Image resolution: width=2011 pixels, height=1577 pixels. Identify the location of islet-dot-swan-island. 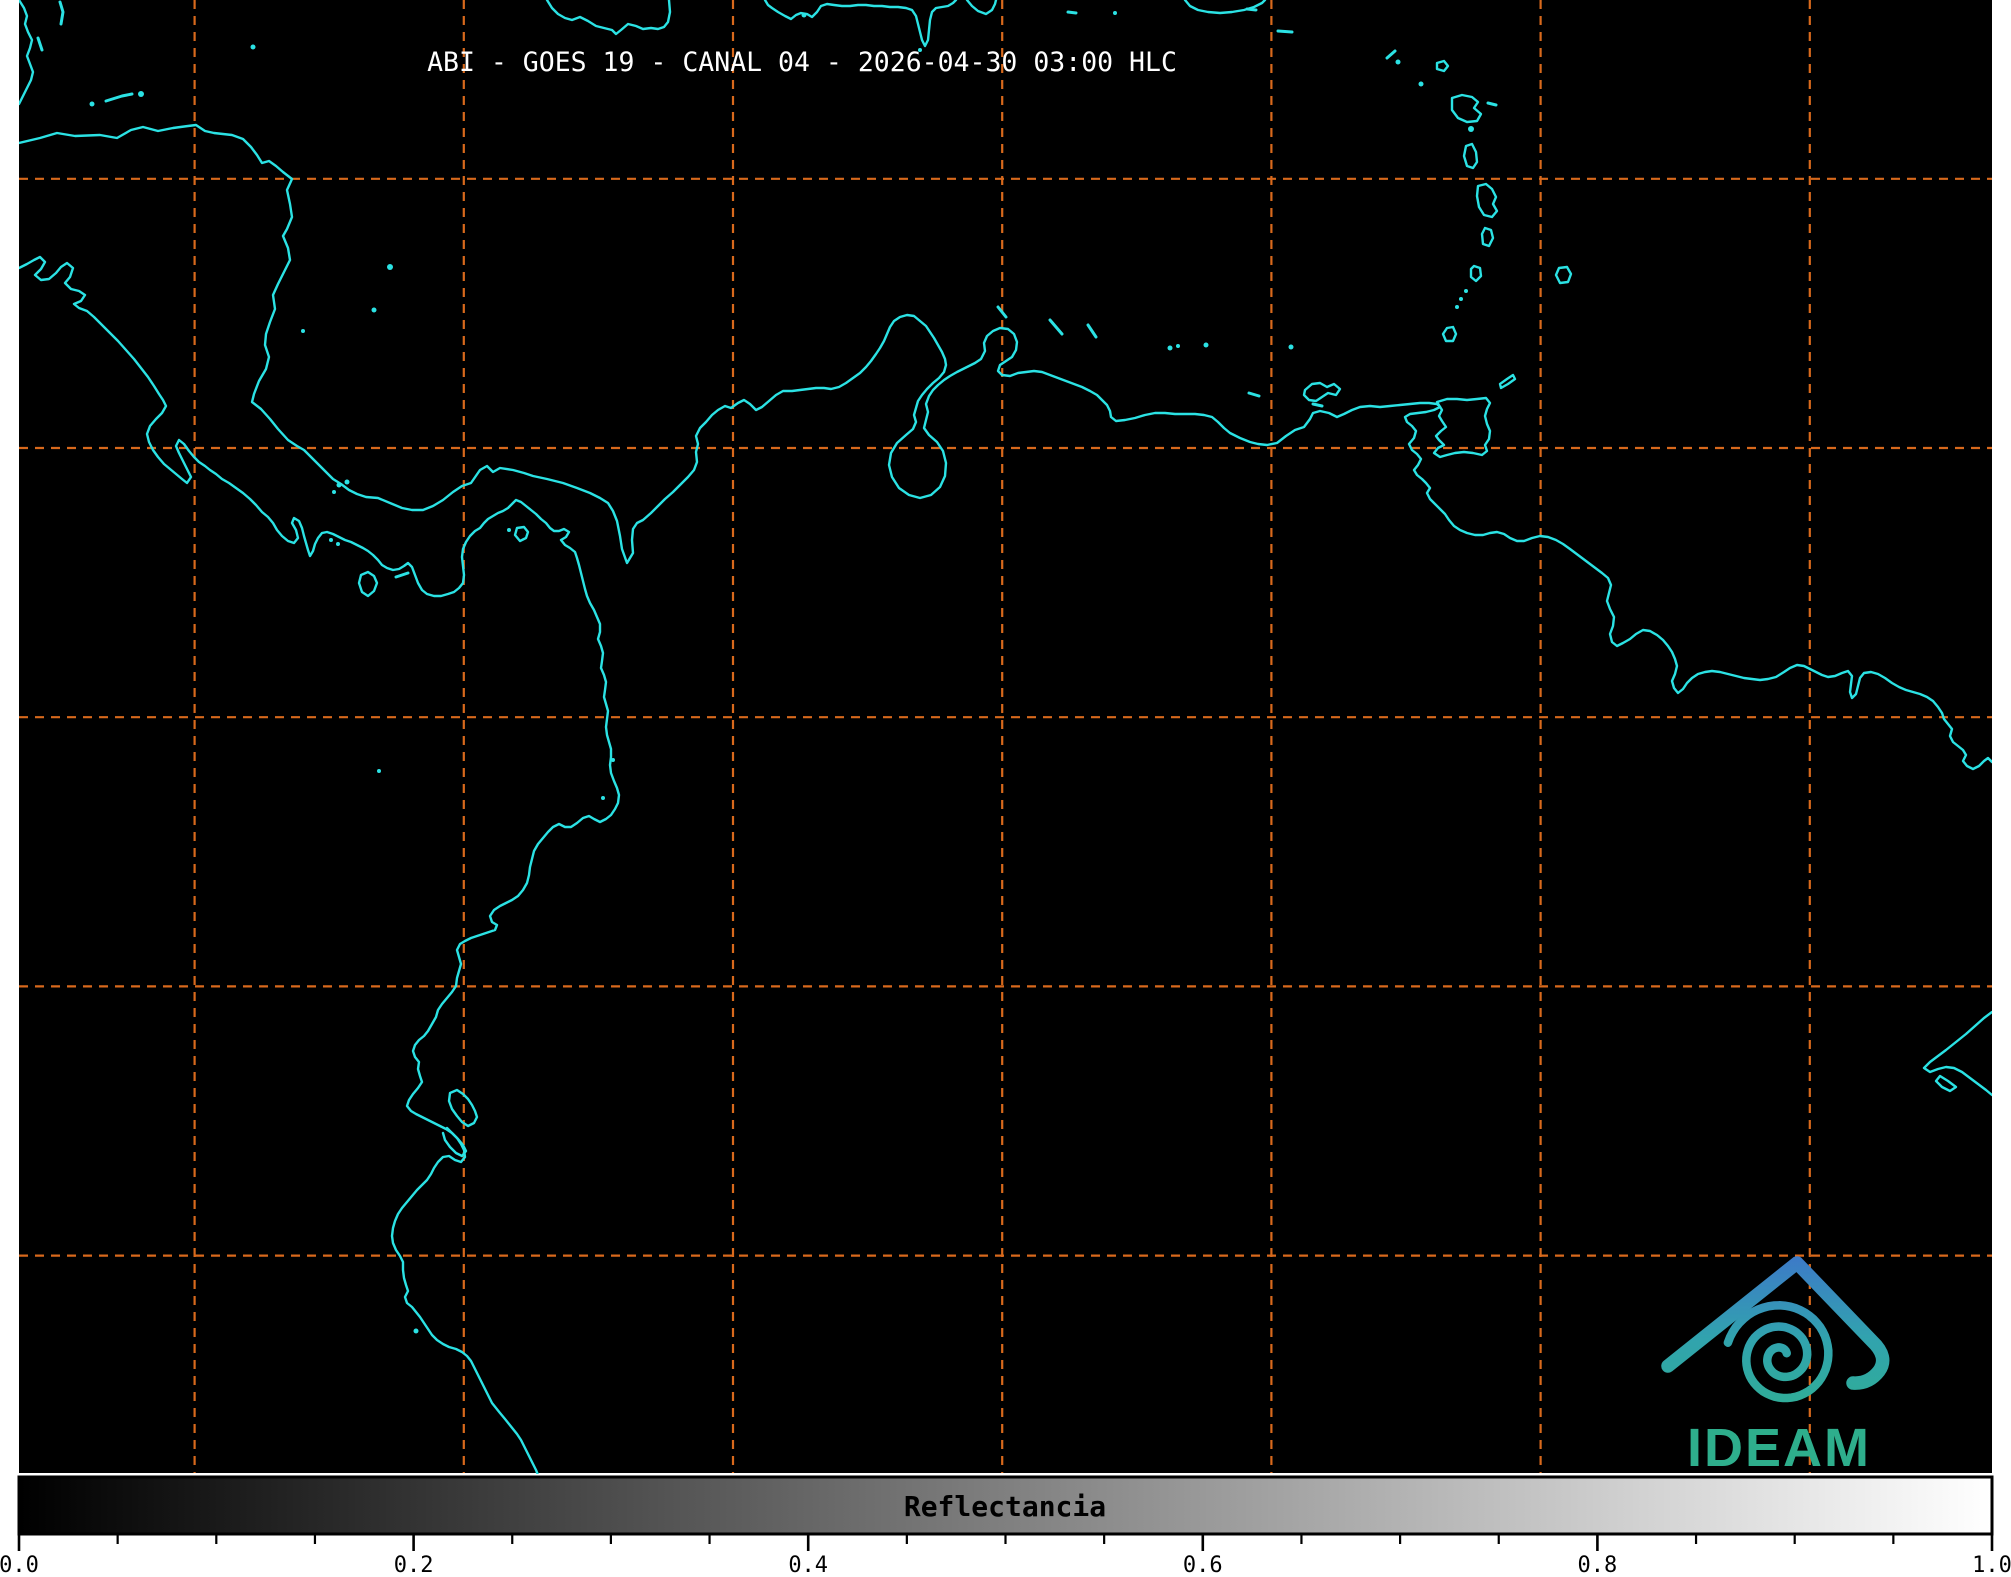
(253, 47).